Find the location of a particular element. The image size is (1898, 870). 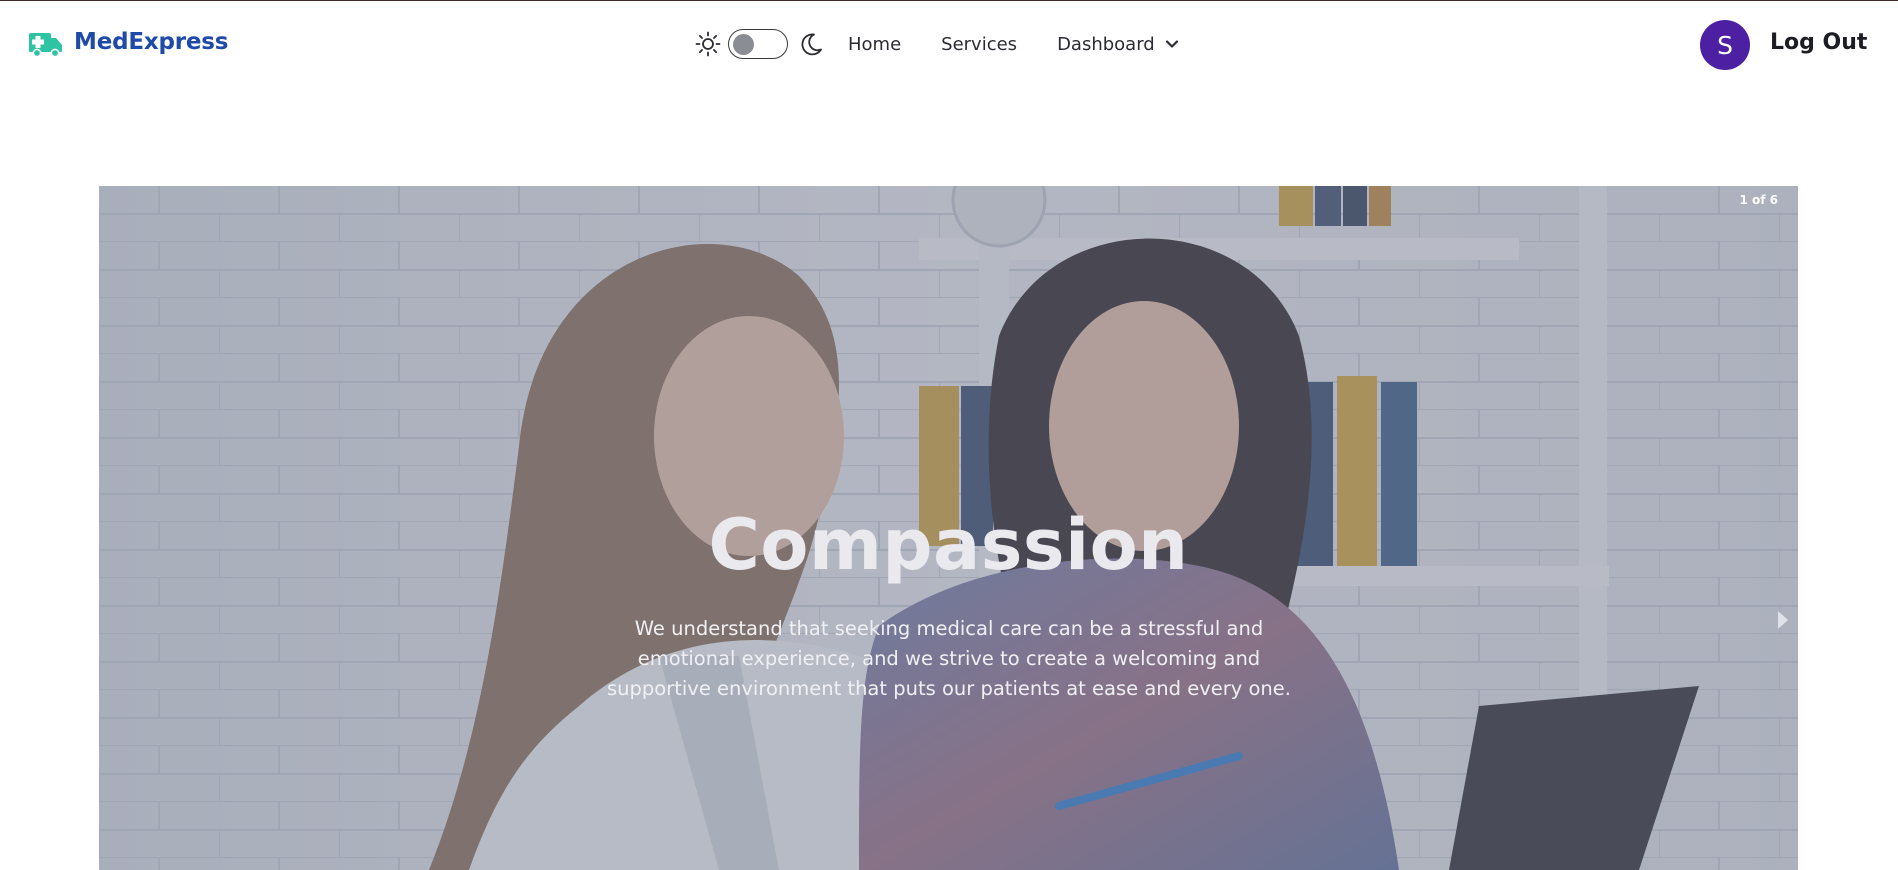

slide-title: Compassion is located at coordinates (948, 545).